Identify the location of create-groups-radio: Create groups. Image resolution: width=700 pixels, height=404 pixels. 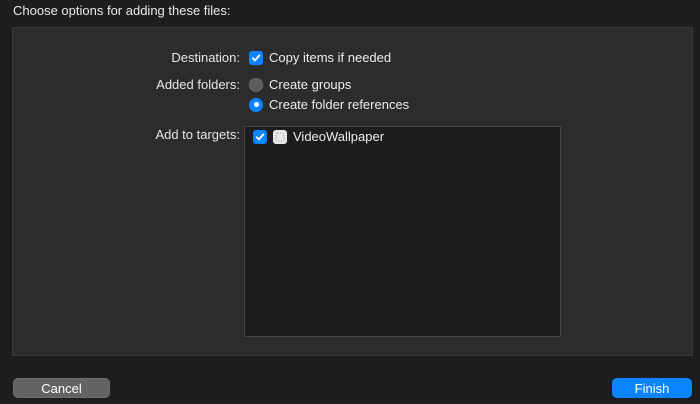
(300, 84).